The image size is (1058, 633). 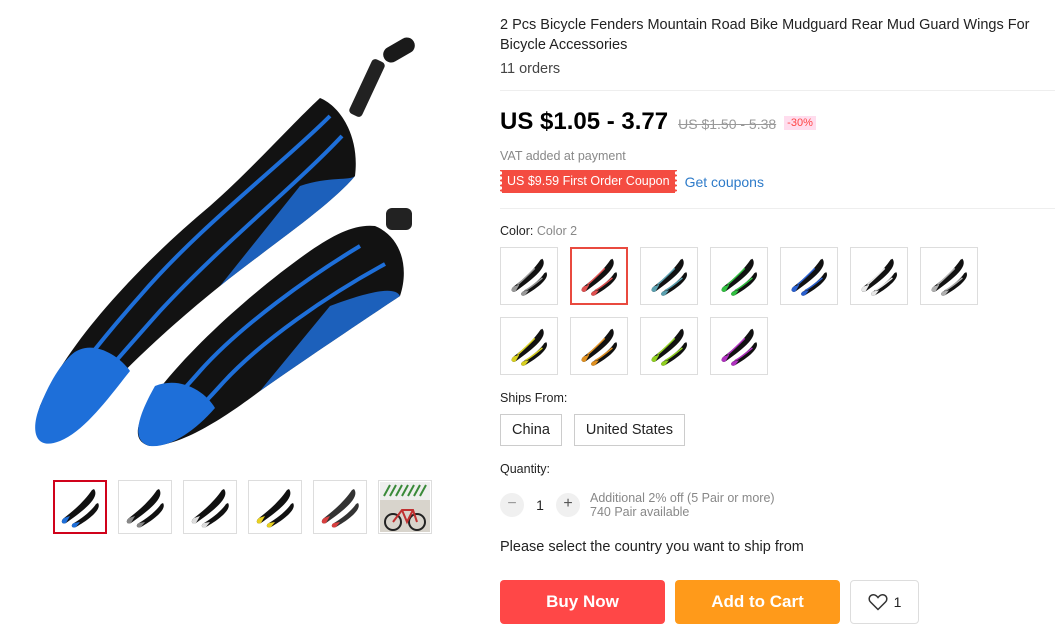 I want to click on action-buttons: Buy Now Add to Cart 1, so click(x=709, y=602).